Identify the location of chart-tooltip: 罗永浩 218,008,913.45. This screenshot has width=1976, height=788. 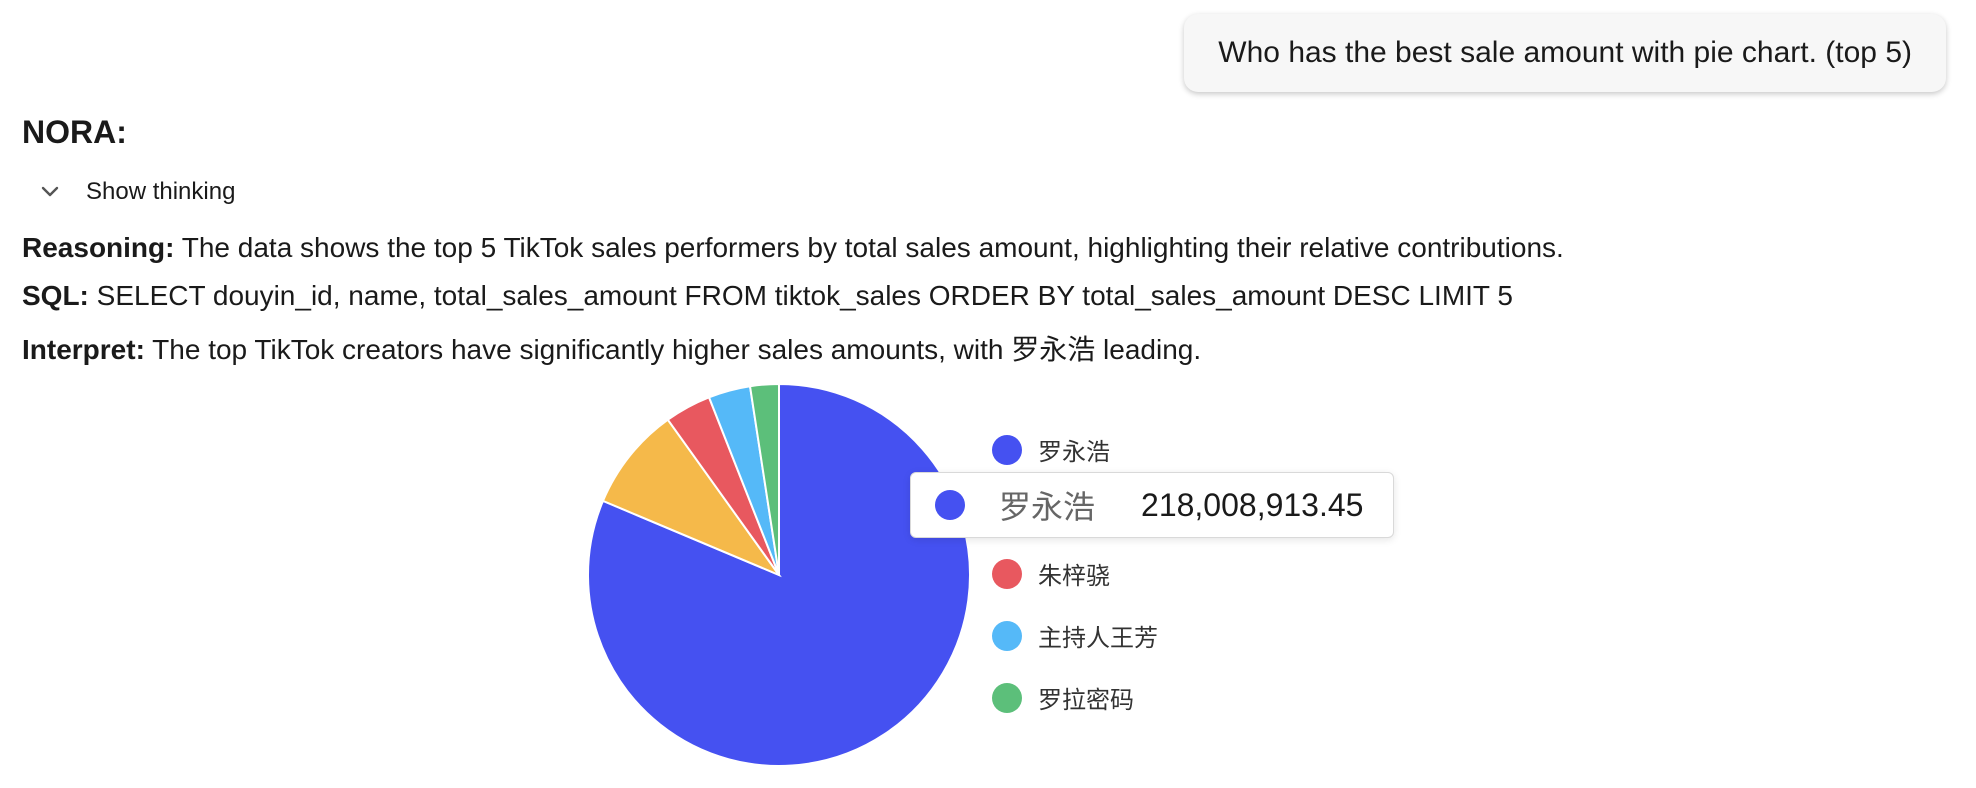
(1152, 505).